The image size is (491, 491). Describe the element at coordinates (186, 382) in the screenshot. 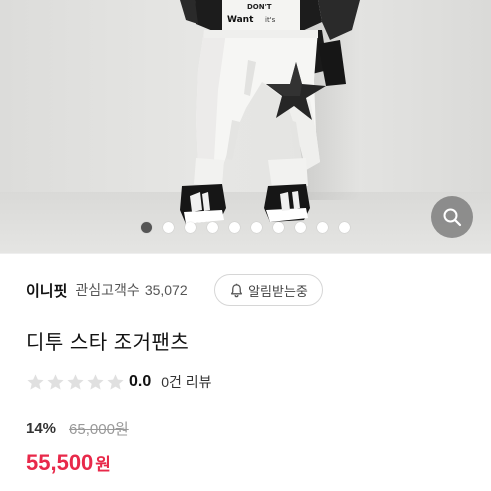

I see `review-count-link: 0건 리뷰` at that location.